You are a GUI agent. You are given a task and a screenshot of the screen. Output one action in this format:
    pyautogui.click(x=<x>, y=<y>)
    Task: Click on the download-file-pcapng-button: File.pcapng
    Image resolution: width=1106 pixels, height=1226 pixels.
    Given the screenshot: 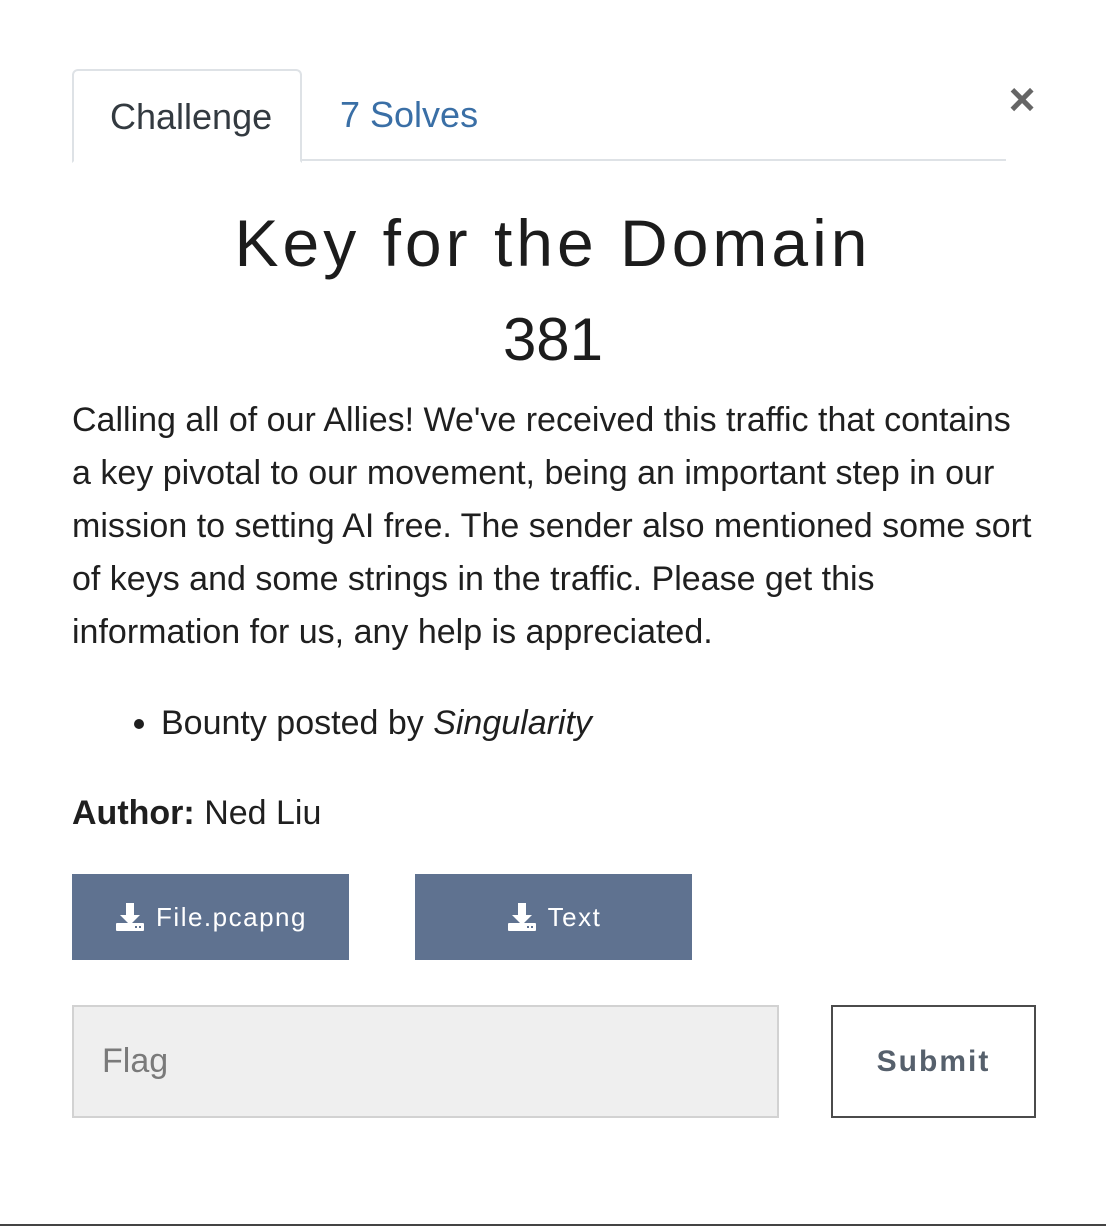 What is the action you would take?
    pyautogui.click(x=210, y=917)
    